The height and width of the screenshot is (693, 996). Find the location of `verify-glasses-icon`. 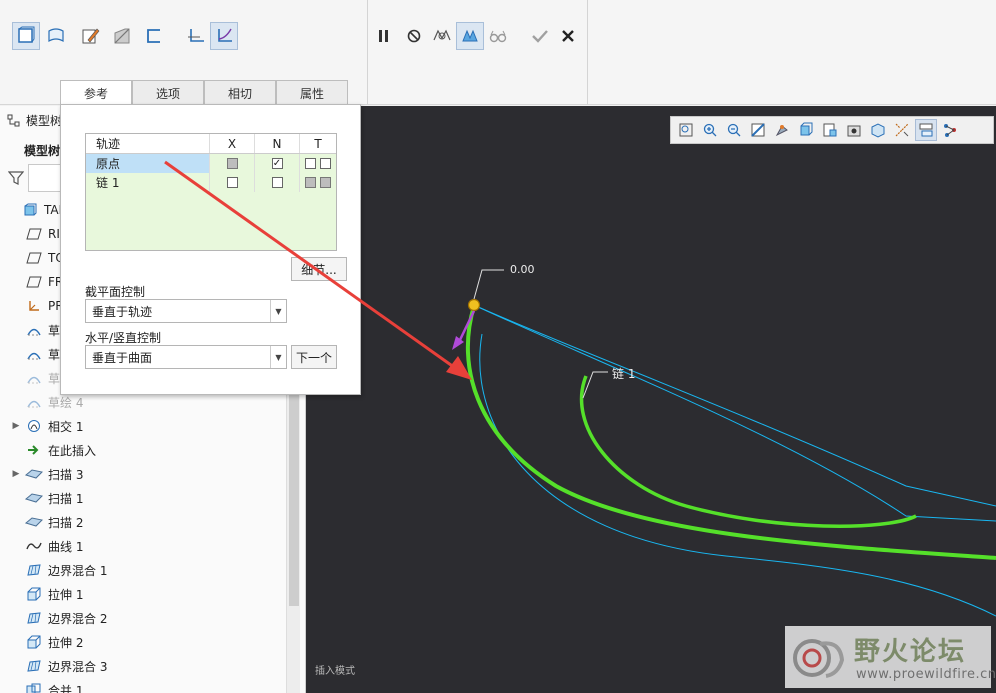

verify-glasses-icon is located at coordinates (498, 36).